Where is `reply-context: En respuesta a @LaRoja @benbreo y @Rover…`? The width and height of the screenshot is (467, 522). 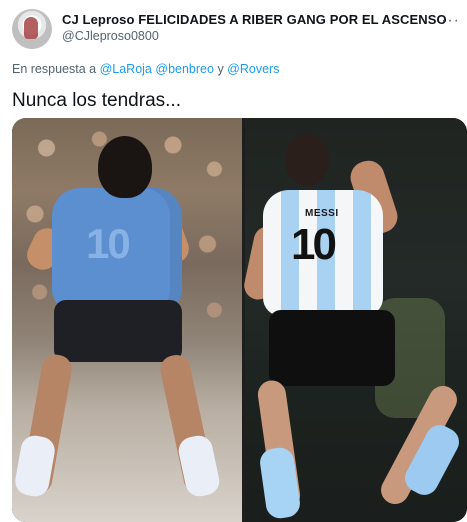 reply-context: En respuesta a @LaRoja @benbreo y @Rover… is located at coordinates (145, 69).